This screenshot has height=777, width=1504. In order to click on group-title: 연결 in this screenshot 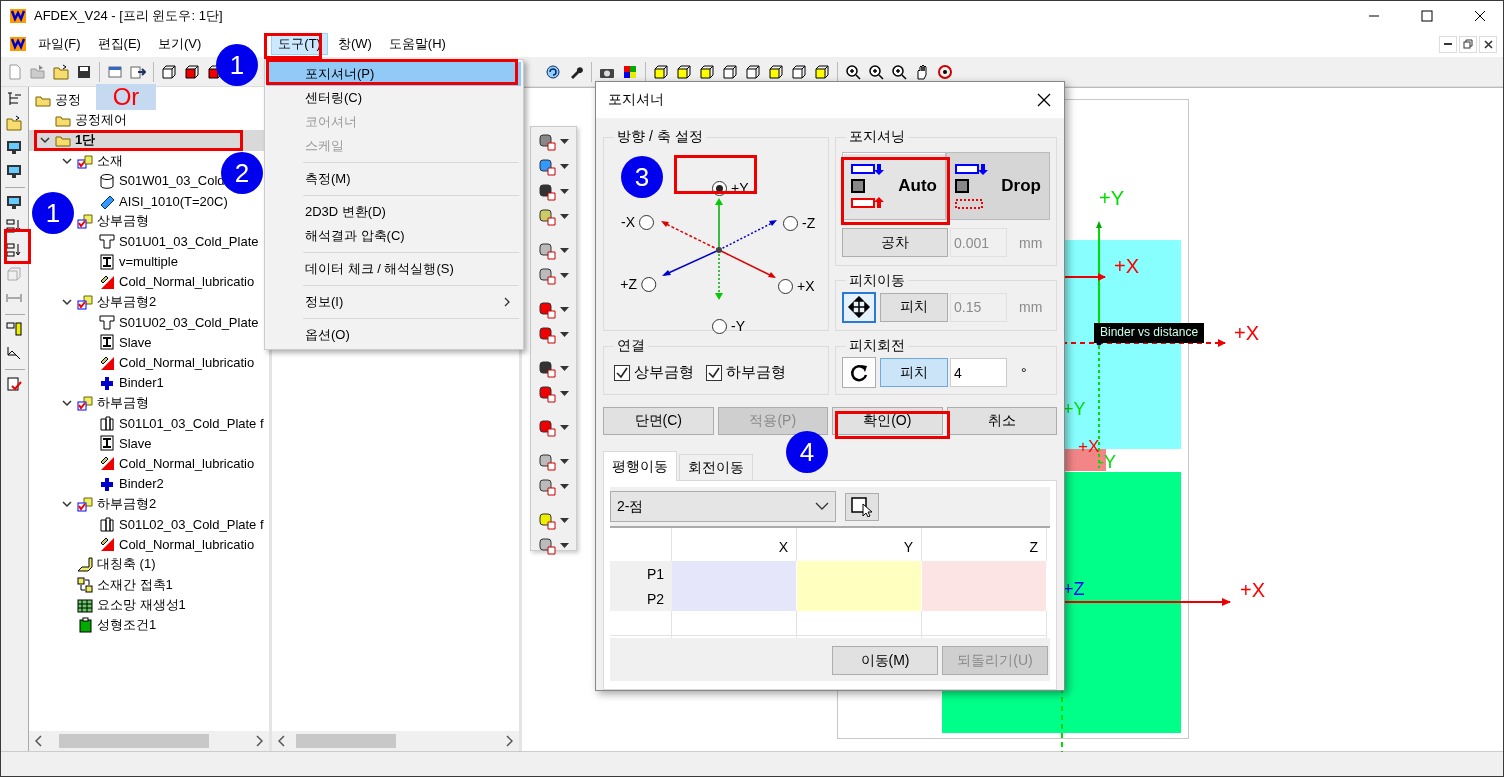, I will do `click(631, 346)`.